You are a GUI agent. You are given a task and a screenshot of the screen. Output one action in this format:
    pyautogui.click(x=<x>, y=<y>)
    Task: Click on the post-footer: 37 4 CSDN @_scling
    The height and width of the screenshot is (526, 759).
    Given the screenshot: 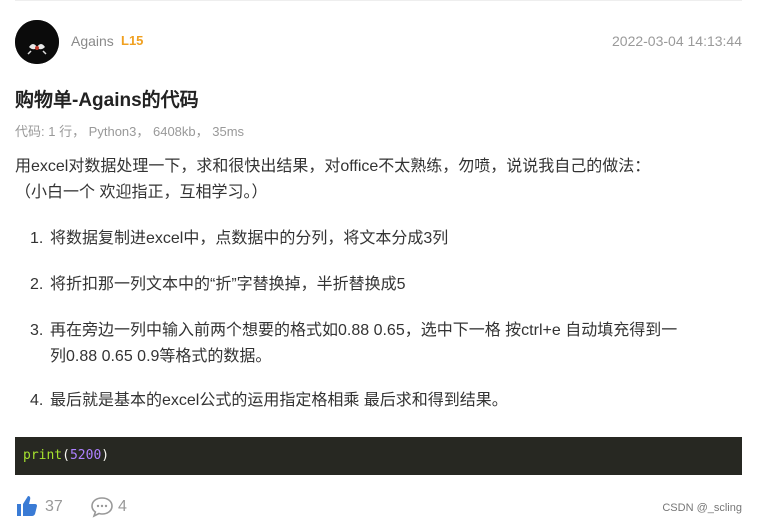 What is the action you would take?
    pyautogui.click(x=378, y=507)
    